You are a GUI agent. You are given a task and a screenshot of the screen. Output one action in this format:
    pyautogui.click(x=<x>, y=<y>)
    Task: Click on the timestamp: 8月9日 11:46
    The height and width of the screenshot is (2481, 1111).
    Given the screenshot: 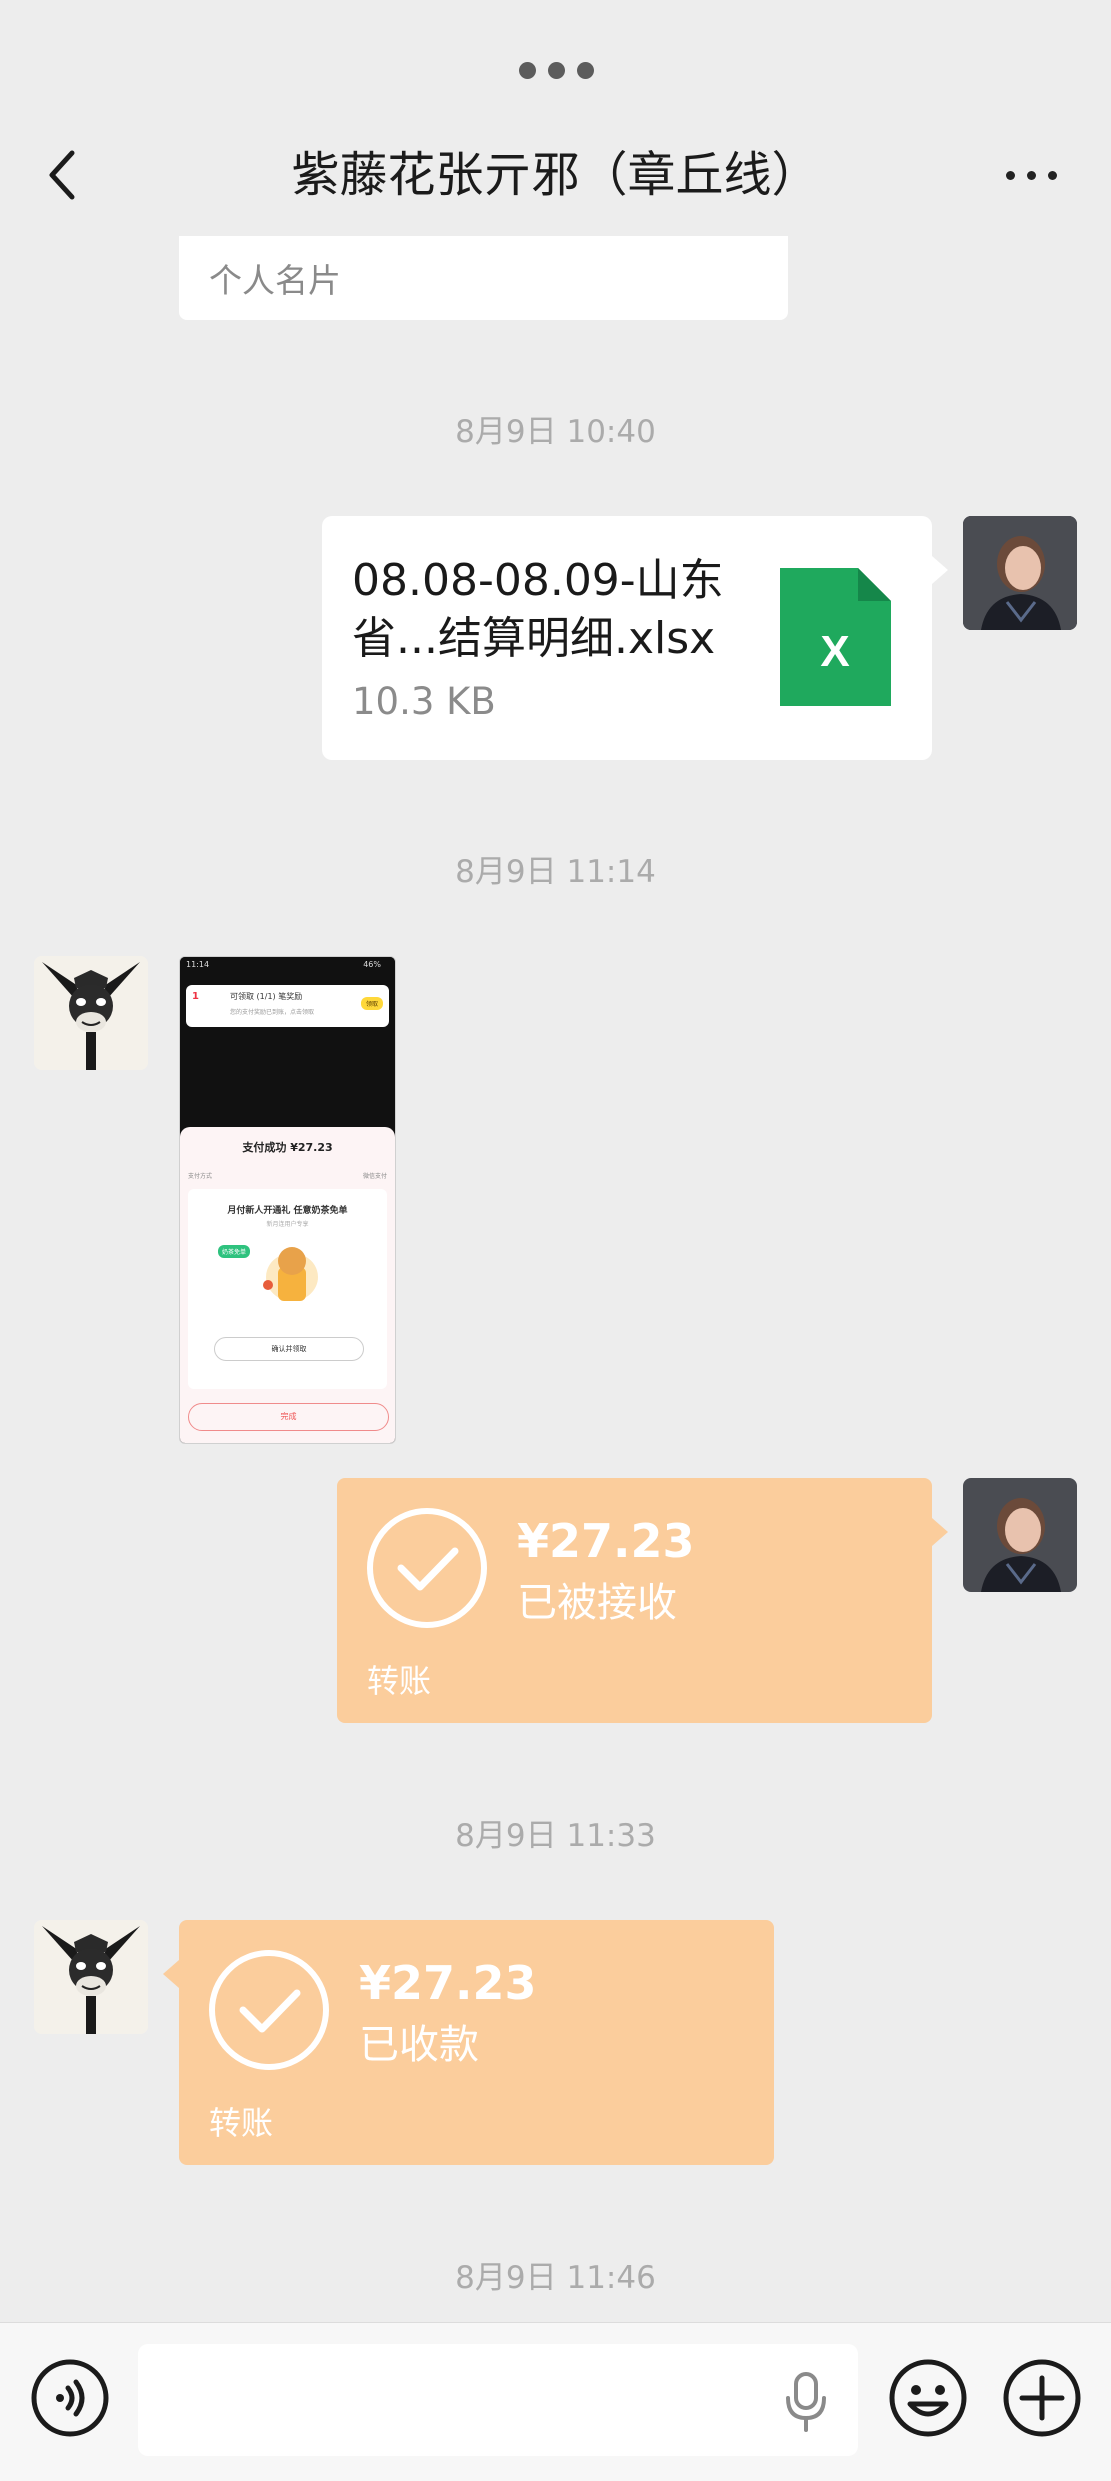 What is the action you would take?
    pyautogui.click(x=555, y=2278)
    